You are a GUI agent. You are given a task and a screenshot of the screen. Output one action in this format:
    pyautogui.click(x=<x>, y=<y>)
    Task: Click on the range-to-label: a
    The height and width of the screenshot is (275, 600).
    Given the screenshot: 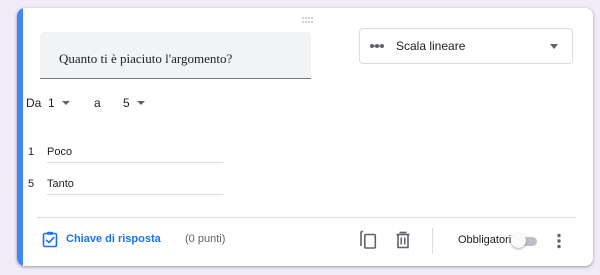 What is the action you would take?
    pyautogui.click(x=97, y=103)
    